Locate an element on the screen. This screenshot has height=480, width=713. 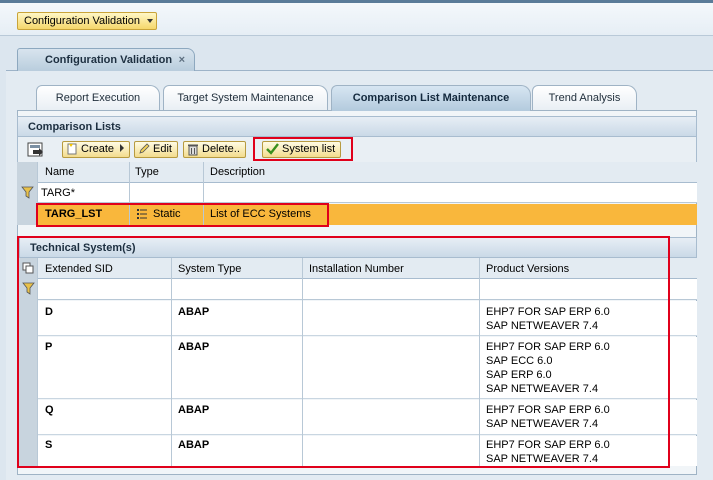
pencil-icon is located at coordinates (144, 148).